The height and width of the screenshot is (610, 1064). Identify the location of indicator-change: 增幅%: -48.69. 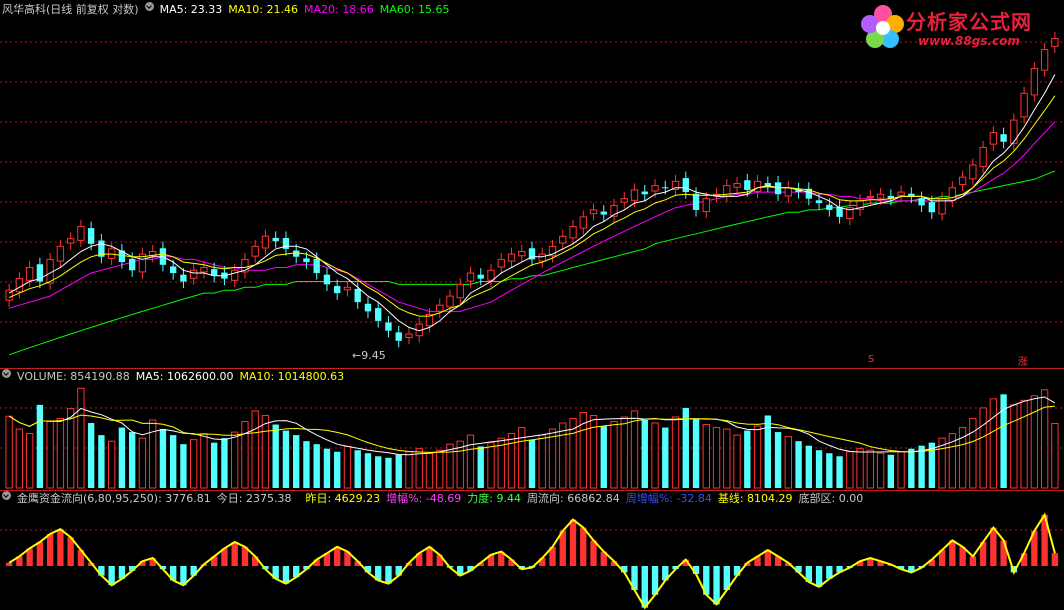
(424, 498).